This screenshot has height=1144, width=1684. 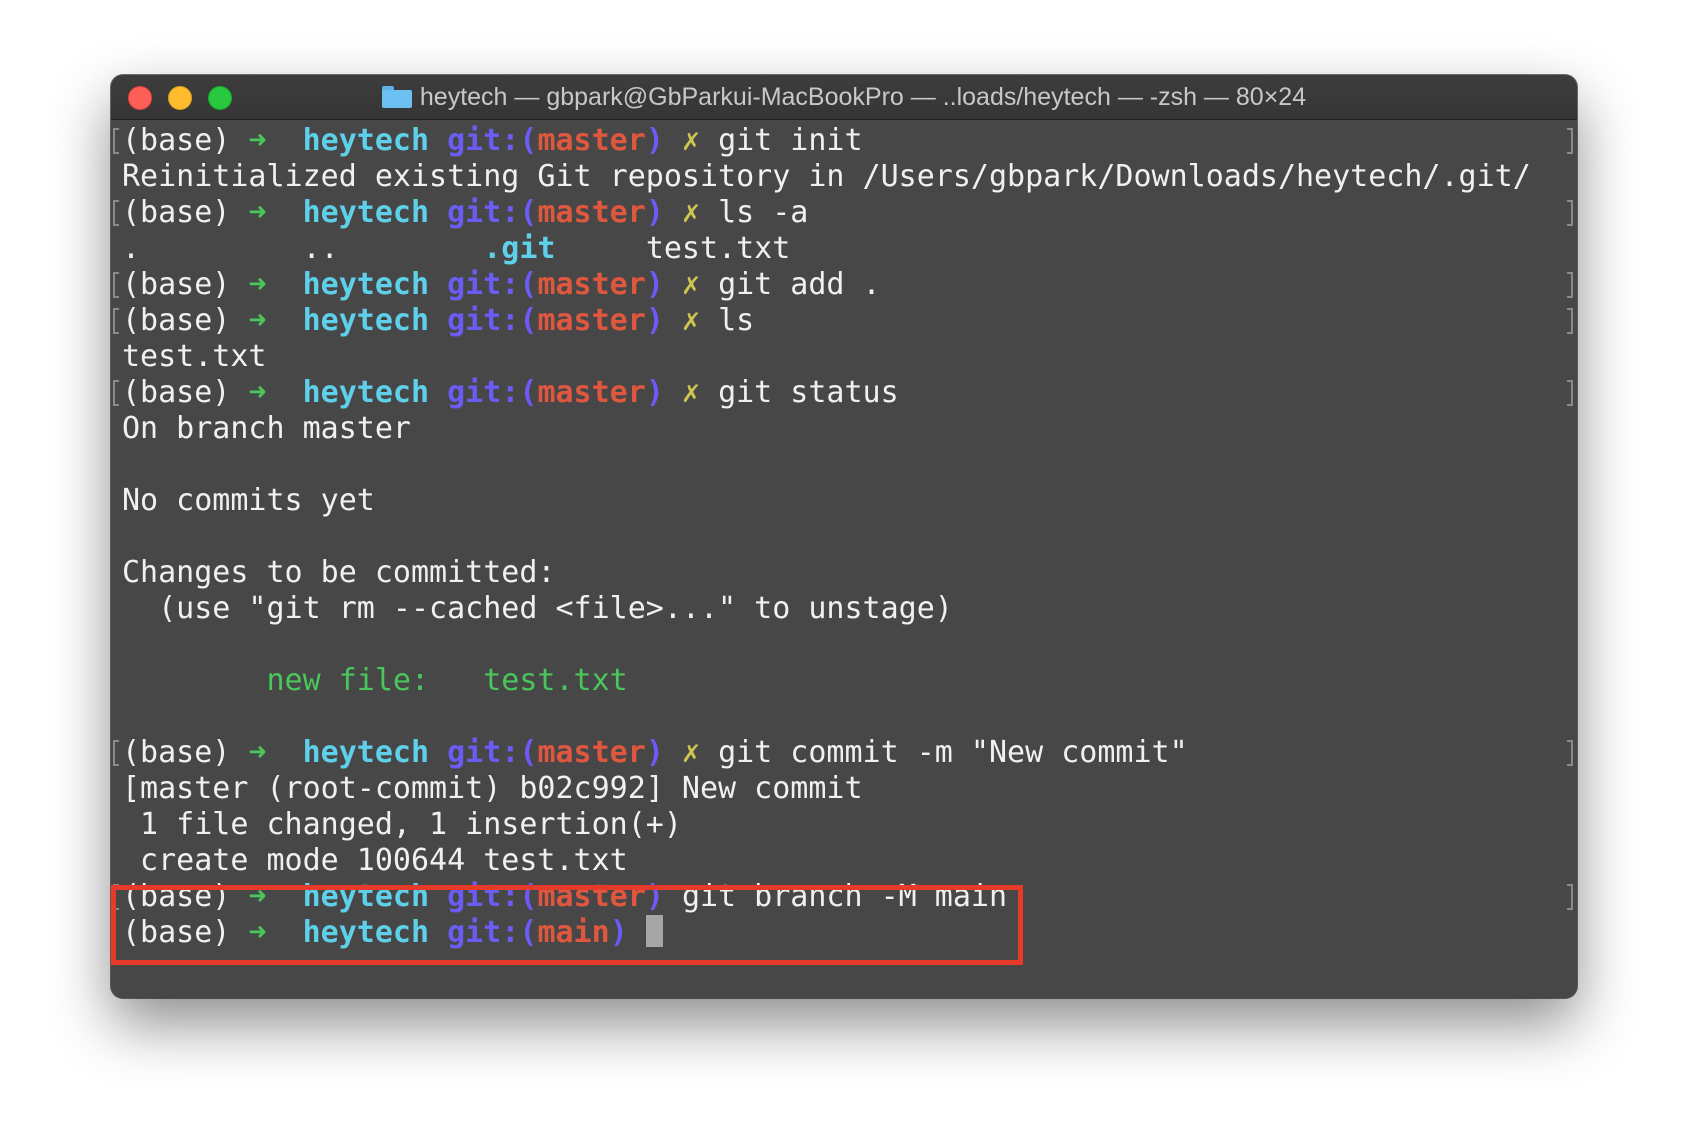 I want to click on command-text: ls -a, so click(x=763, y=212).